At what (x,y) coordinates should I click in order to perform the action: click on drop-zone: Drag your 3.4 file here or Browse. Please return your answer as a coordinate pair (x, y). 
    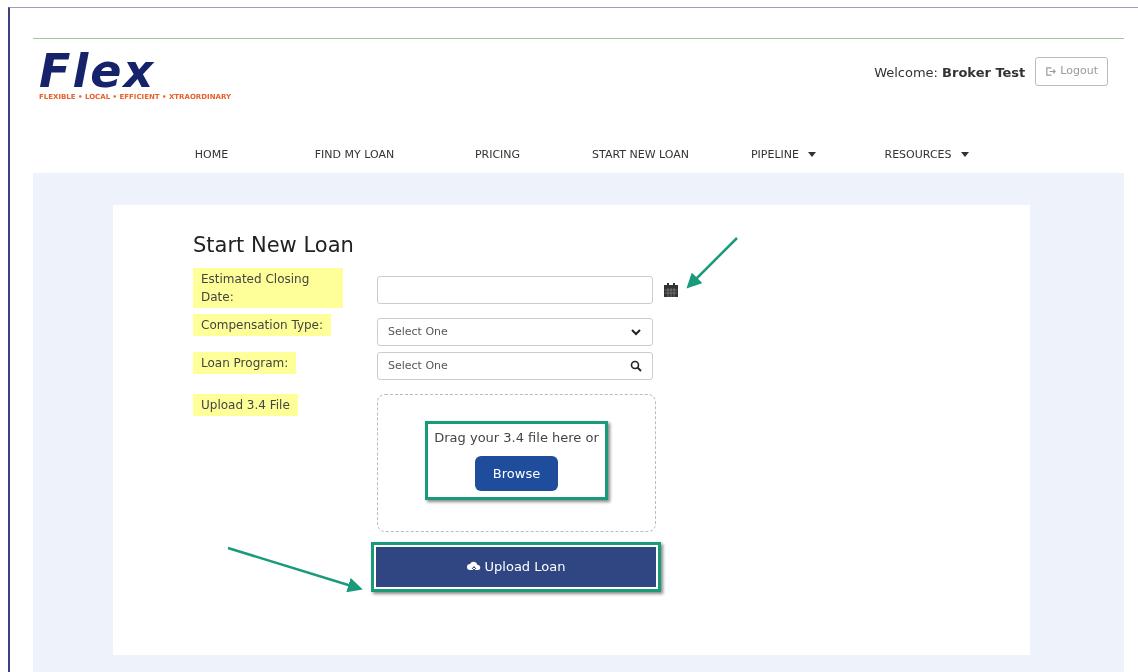
    Looking at the image, I should click on (516, 463).